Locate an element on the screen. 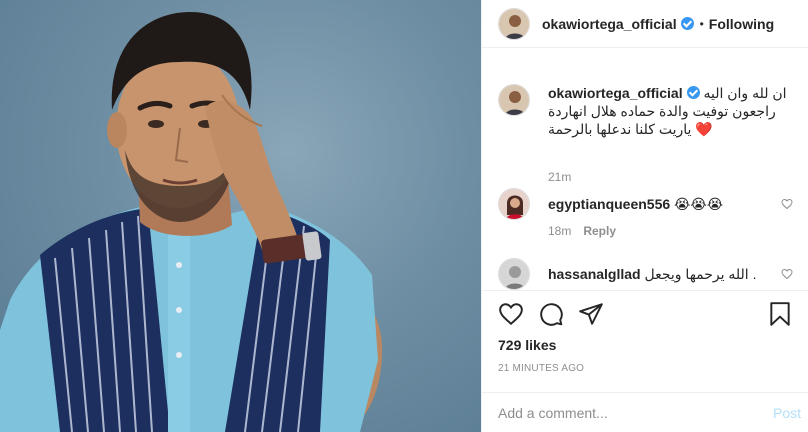  comment-icon is located at coordinates (551, 314).